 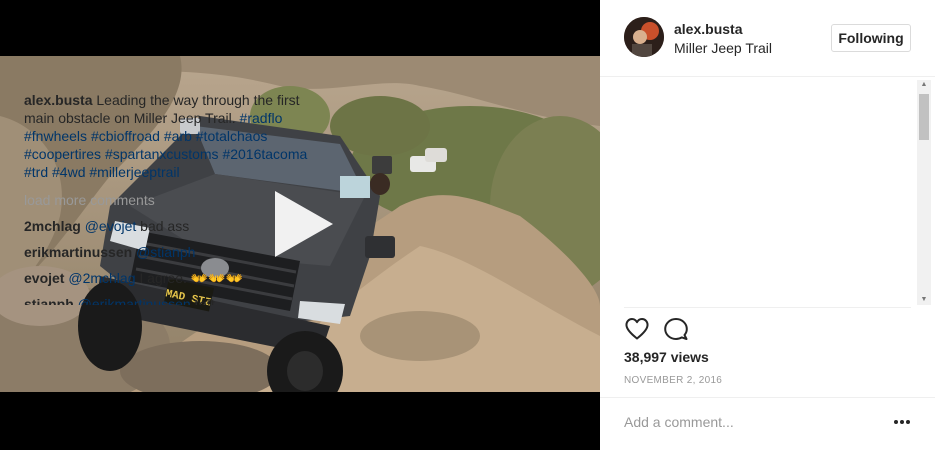 What do you see at coordinates (44, 278) in the screenshot?
I see `comment-username: evojet` at bounding box center [44, 278].